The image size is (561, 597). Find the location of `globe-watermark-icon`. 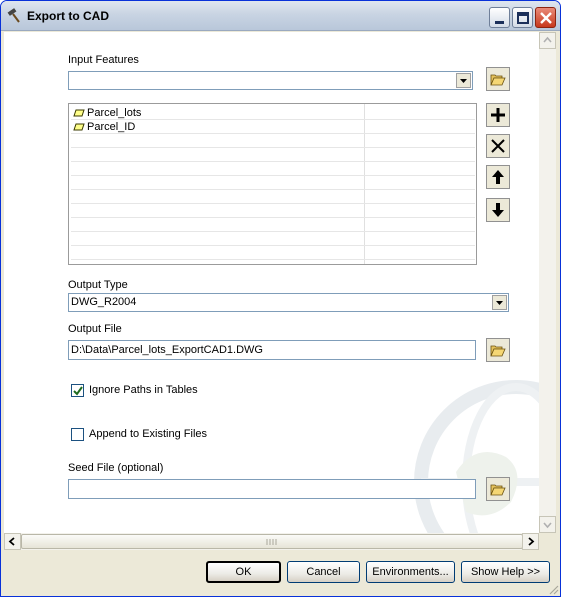

globe-watermark-icon is located at coordinates (476, 456).